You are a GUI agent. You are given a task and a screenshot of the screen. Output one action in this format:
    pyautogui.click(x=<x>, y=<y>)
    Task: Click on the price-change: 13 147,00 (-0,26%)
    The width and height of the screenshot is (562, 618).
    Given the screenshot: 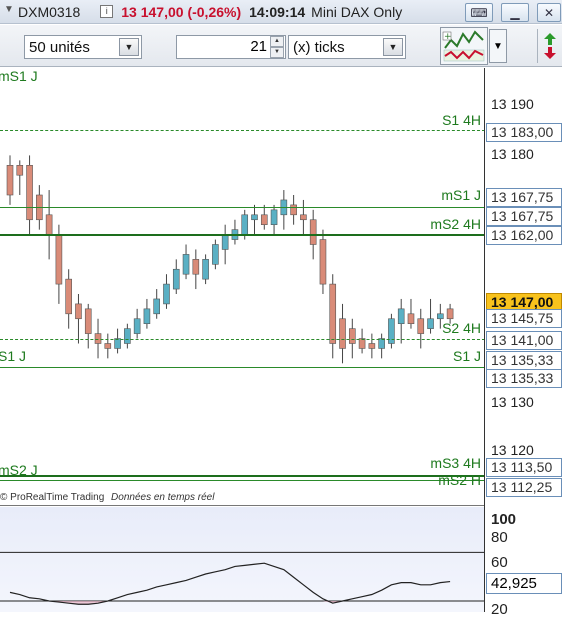 What is the action you would take?
    pyautogui.click(x=181, y=11)
    